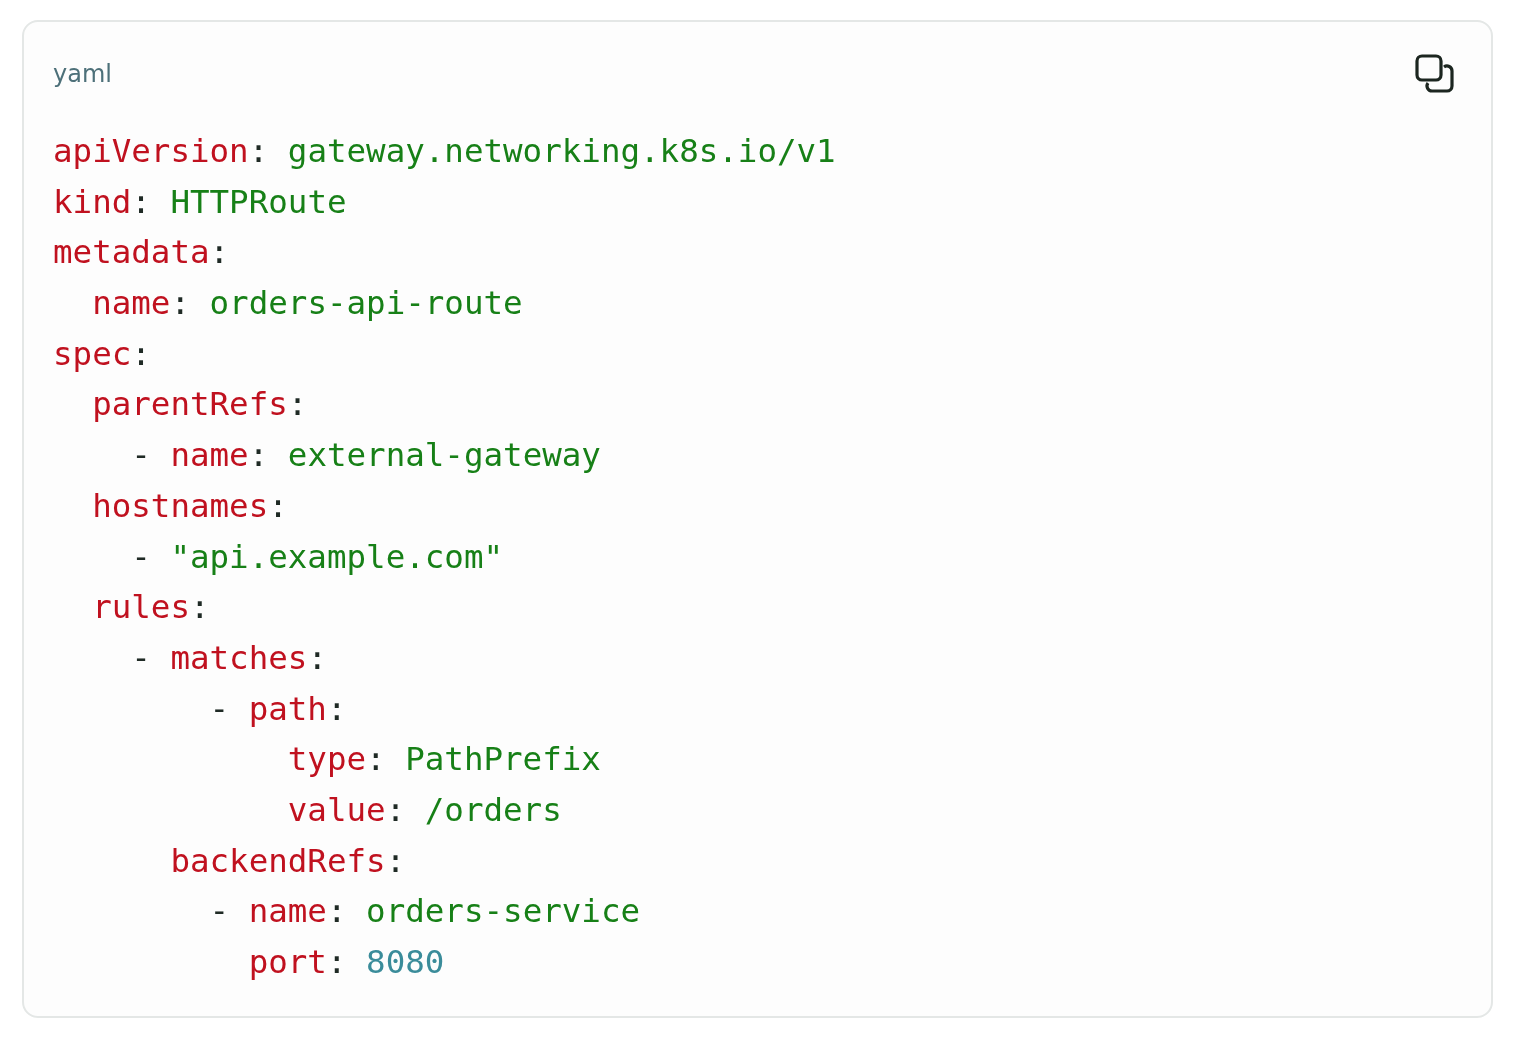  I want to click on code-line: name: orders-api-route, so click(307, 304).